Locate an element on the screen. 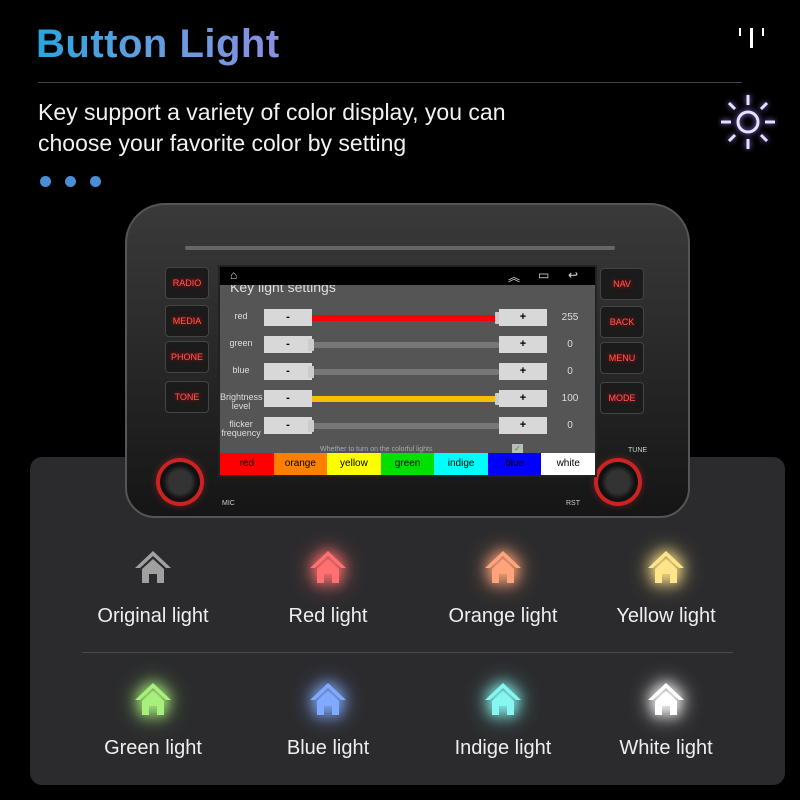 Image resolution: width=800 pixels, height=800 pixels. color-preset-bar: red orange yellow green indige blue white is located at coordinates (407, 464).